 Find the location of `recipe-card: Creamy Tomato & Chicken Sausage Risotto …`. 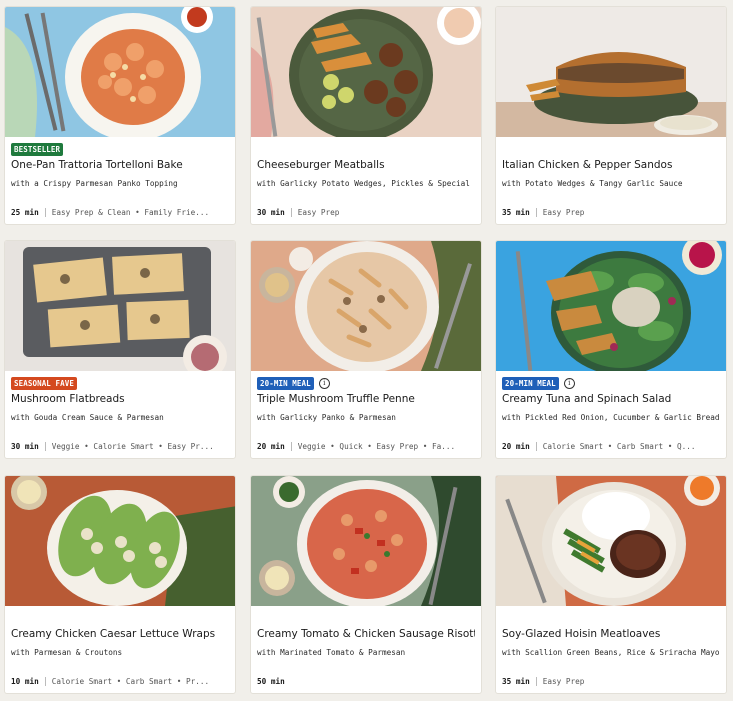

recipe-card: Creamy Tomato & Chicken Sausage Risotto … is located at coordinates (366, 584).